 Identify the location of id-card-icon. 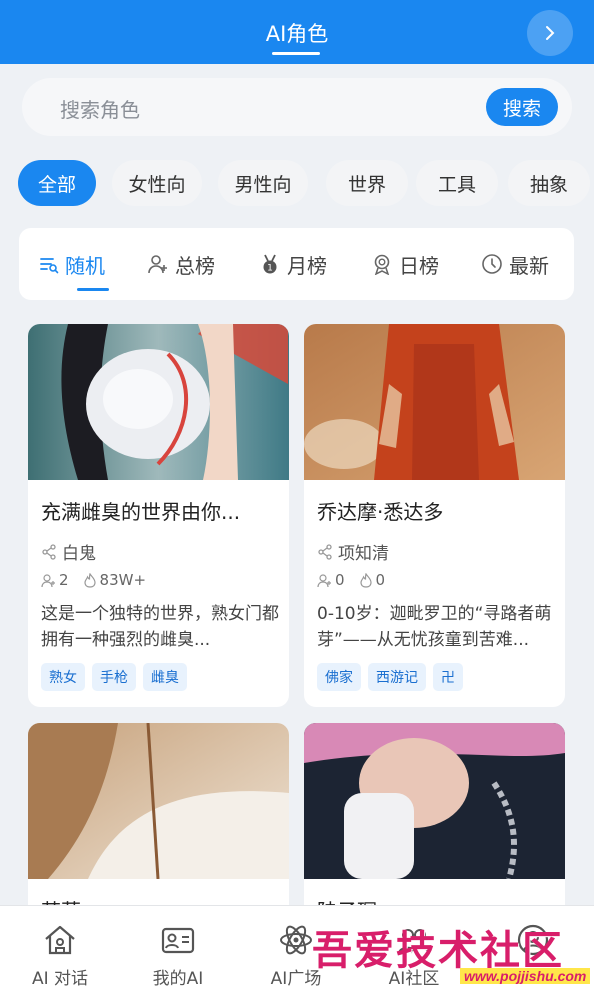
(178, 940).